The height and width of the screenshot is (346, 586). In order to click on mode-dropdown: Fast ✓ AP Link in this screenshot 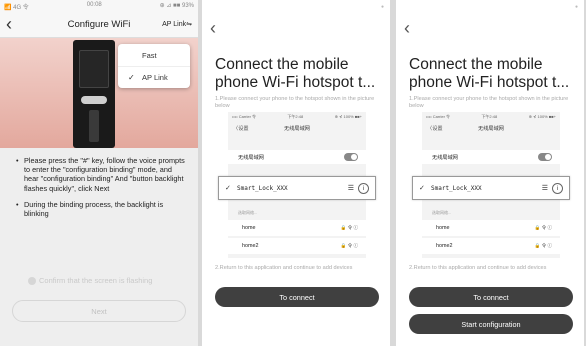, I will do `click(154, 66)`.